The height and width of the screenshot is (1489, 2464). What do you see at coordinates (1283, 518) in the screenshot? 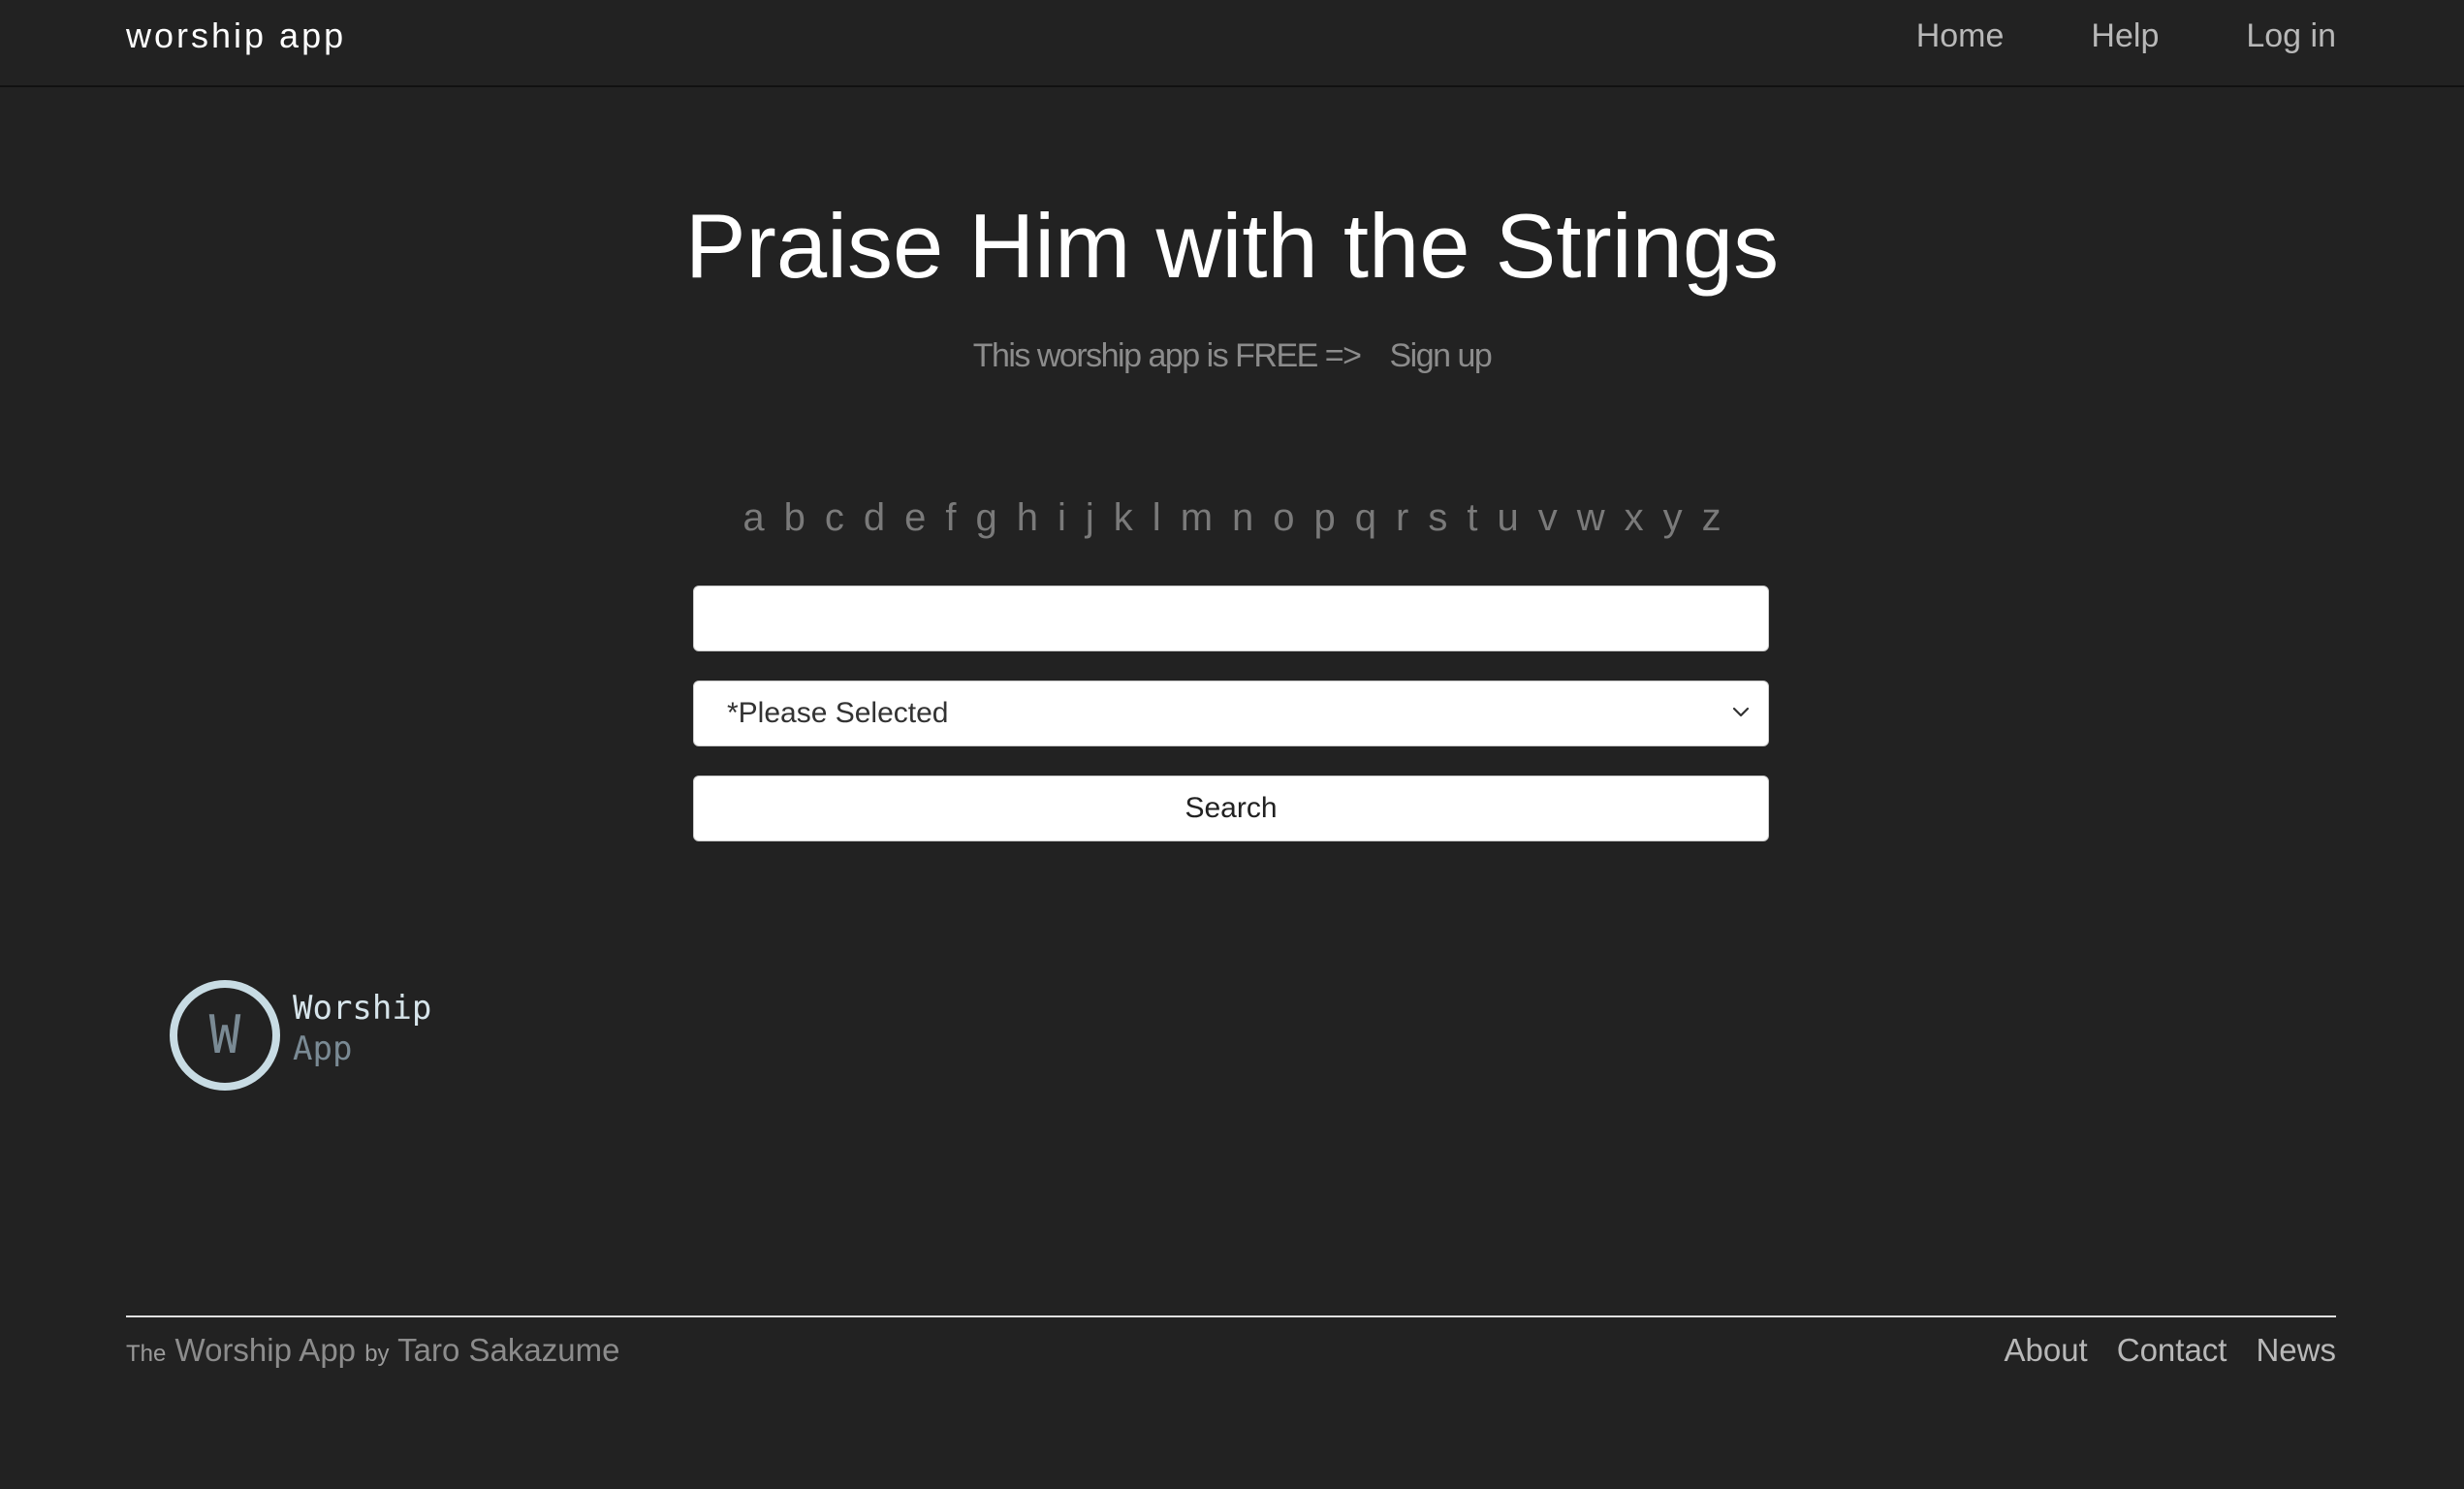
I see `letter-link-o: o` at bounding box center [1283, 518].